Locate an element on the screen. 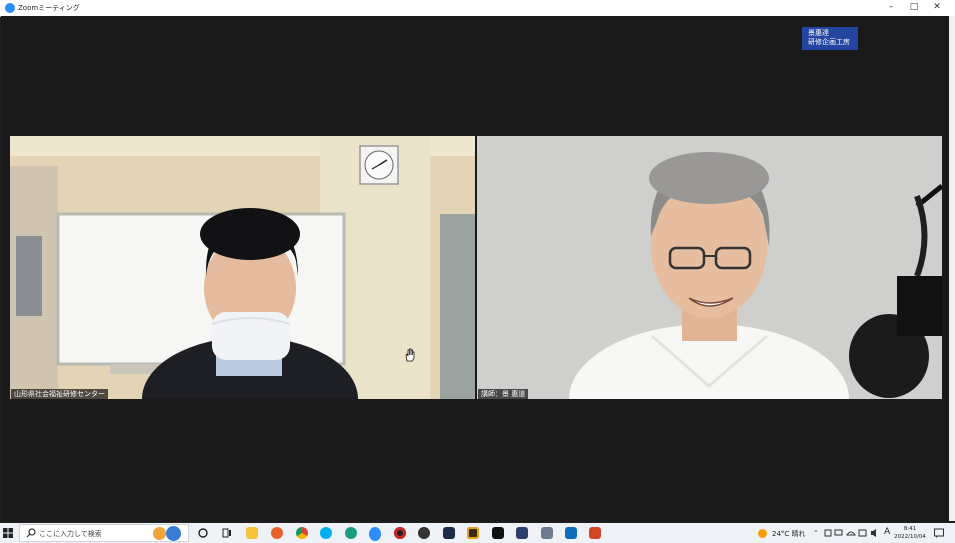 Image resolution: width=955 pixels, height=543 pixels. file-explorer-icon is located at coordinates (252, 533).